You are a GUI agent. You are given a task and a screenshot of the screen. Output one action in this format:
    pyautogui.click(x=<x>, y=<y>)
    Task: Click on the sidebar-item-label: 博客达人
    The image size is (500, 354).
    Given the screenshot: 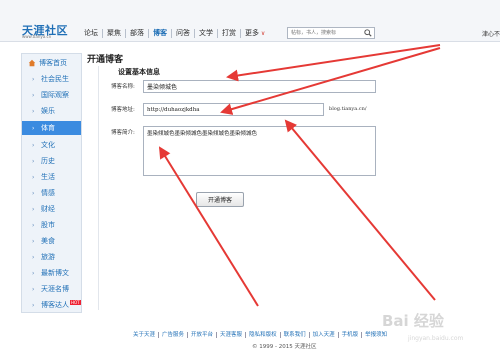 What is the action you would take?
    pyautogui.click(x=55, y=305)
    